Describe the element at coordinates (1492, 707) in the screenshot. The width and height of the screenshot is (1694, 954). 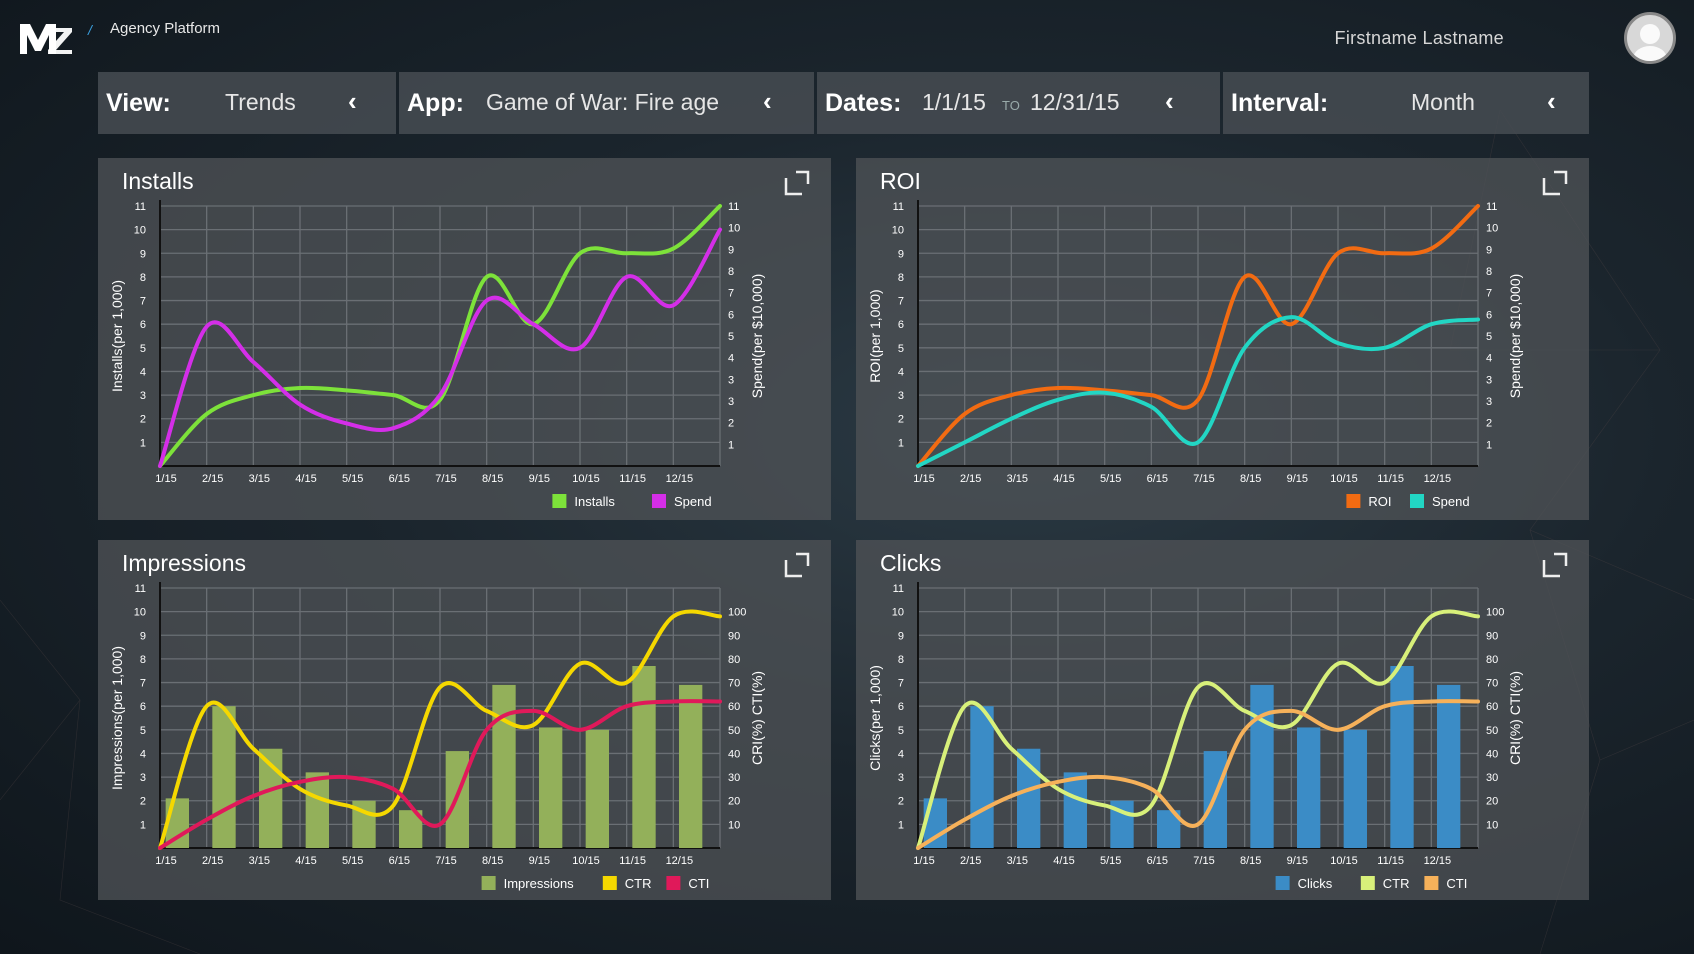
I see `y2-tick-label: 60` at that location.